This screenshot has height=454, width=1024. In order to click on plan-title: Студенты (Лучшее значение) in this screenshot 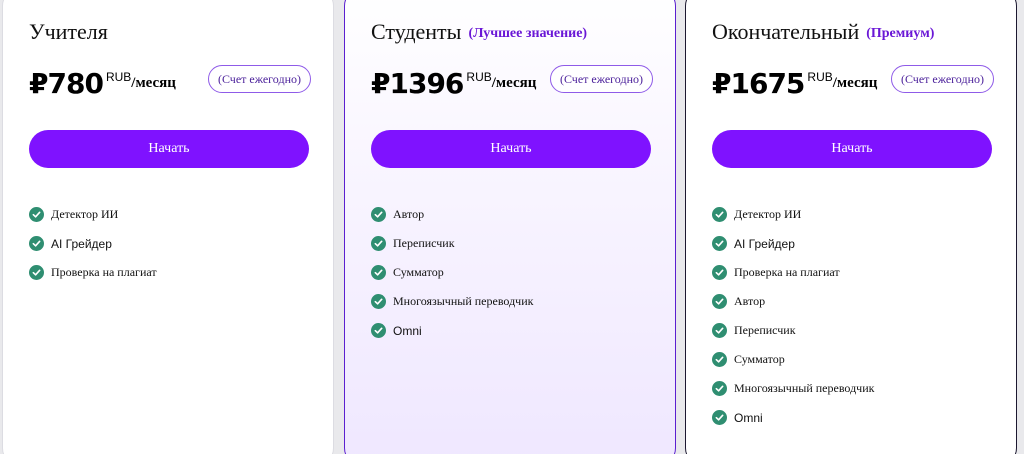, I will do `click(479, 32)`.